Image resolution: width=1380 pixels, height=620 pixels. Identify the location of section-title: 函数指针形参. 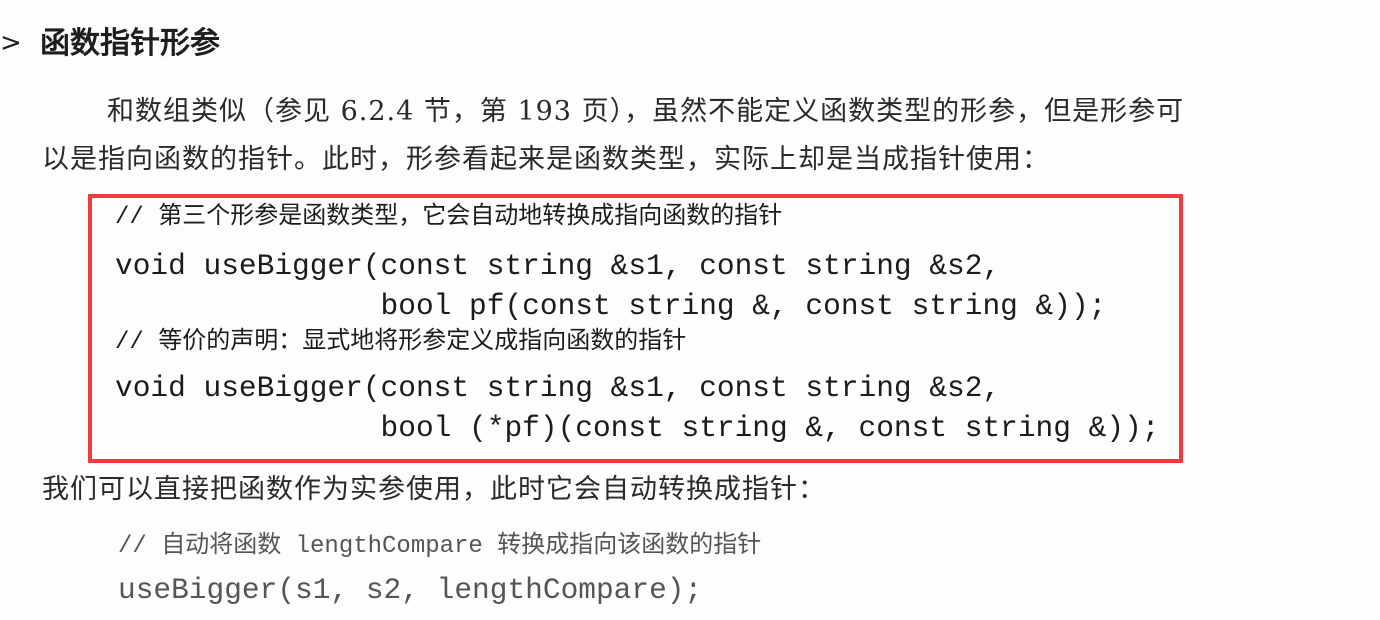
(130, 43).